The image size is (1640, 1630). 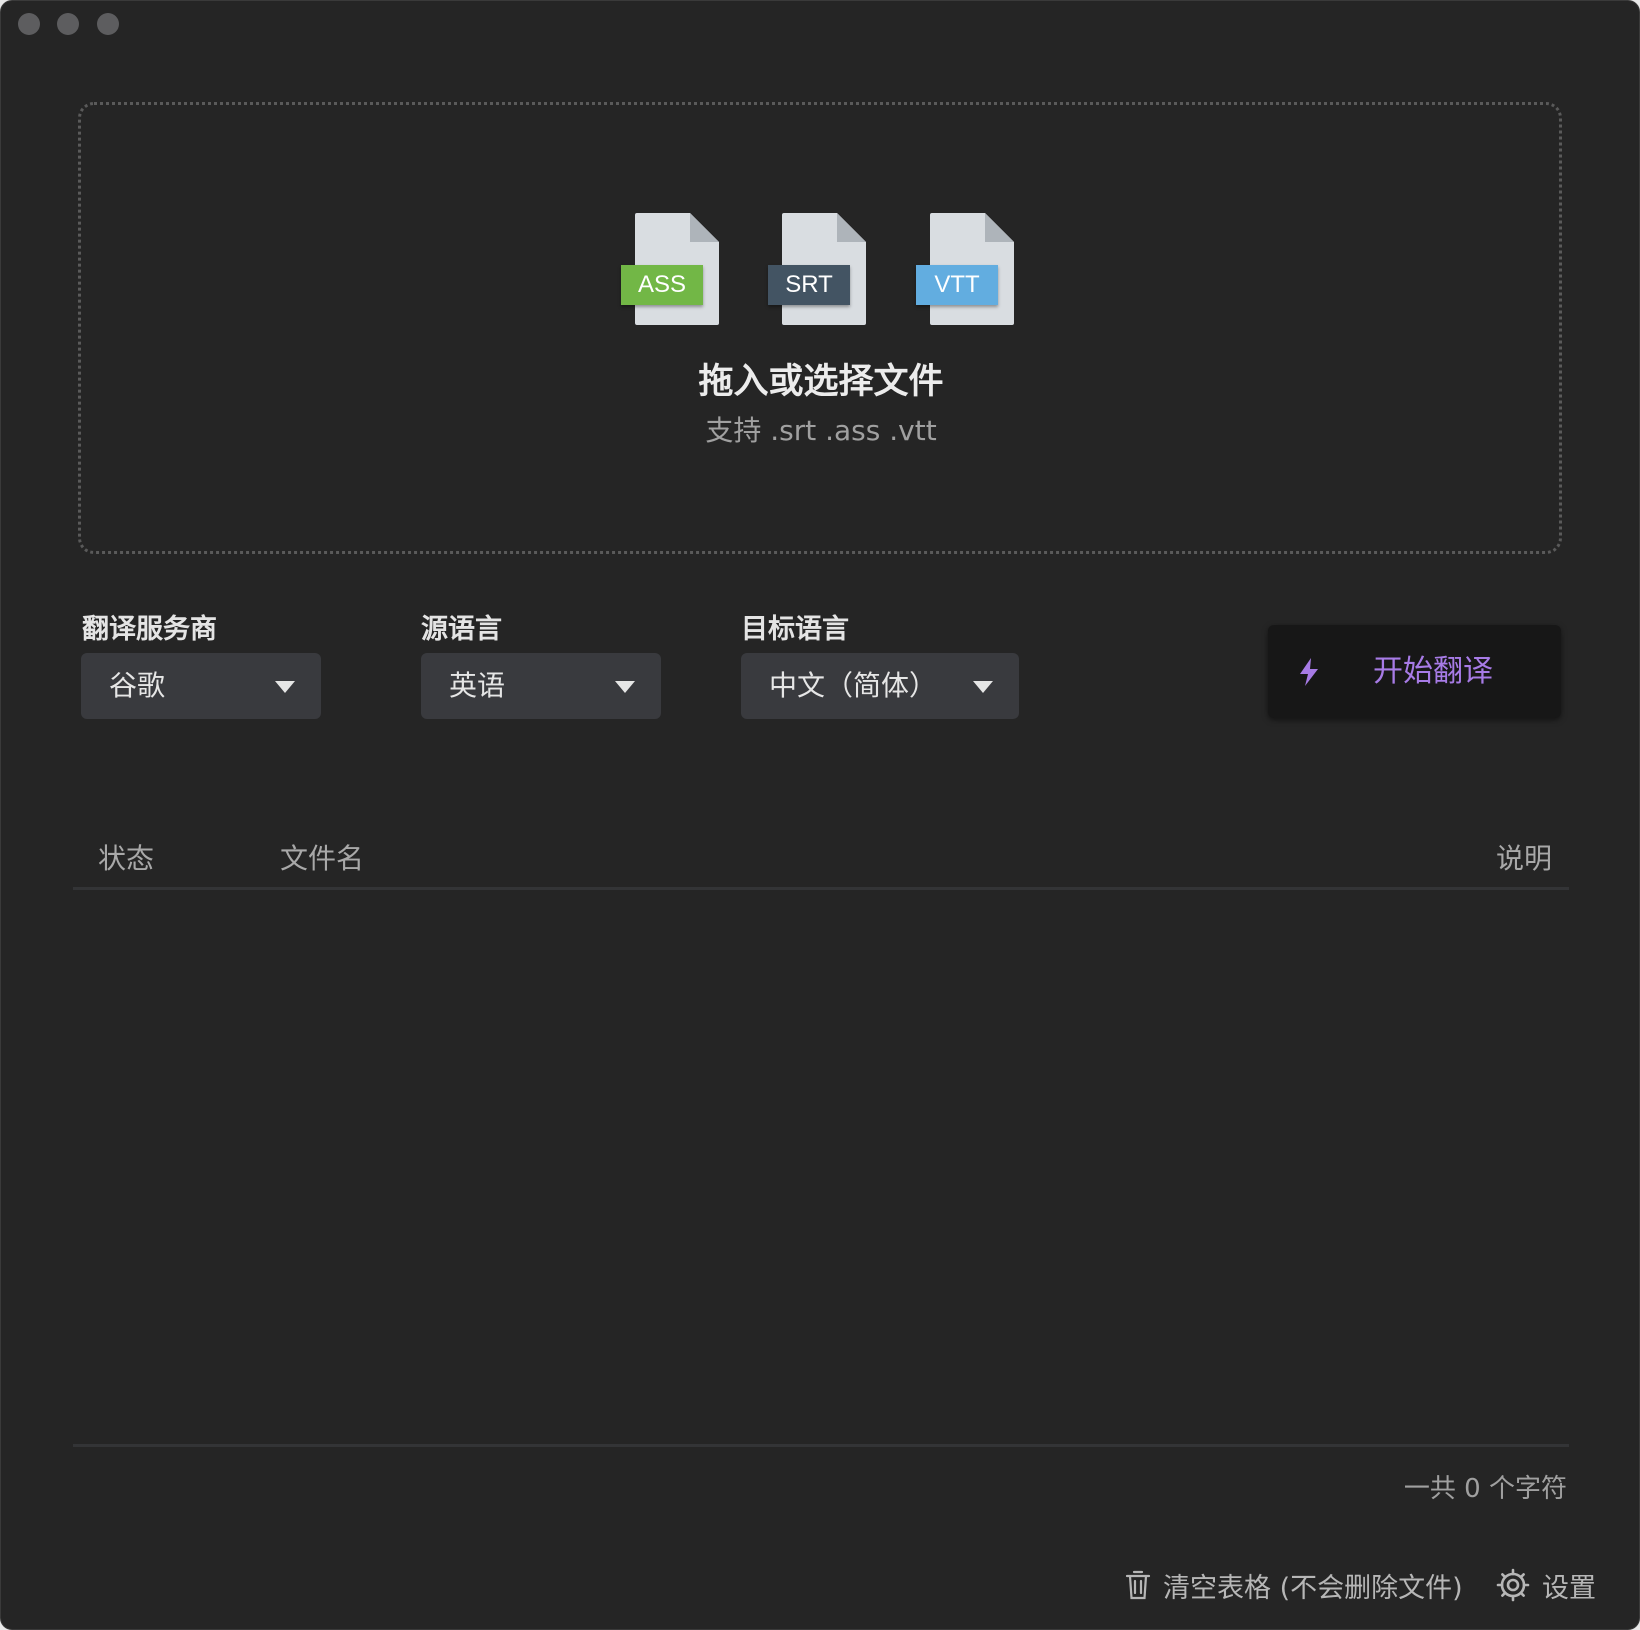 I want to click on provider-value: 谷歌, so click(x=137, y=685).